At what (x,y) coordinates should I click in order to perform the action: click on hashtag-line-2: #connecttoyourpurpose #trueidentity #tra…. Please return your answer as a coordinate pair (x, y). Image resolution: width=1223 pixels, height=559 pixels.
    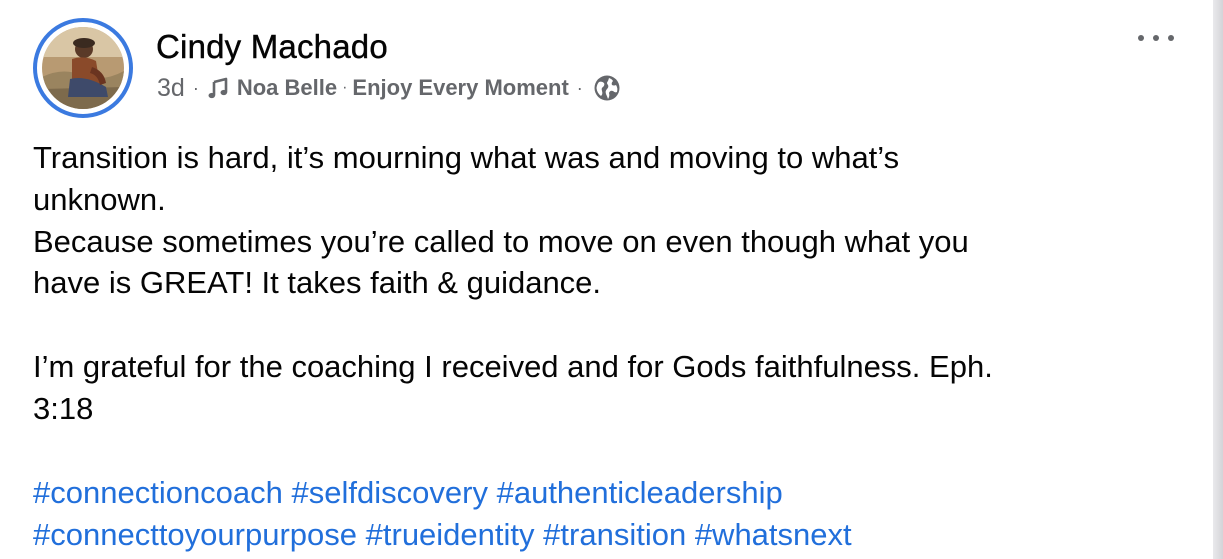
    Looking at the image, I should click on (608, 535).